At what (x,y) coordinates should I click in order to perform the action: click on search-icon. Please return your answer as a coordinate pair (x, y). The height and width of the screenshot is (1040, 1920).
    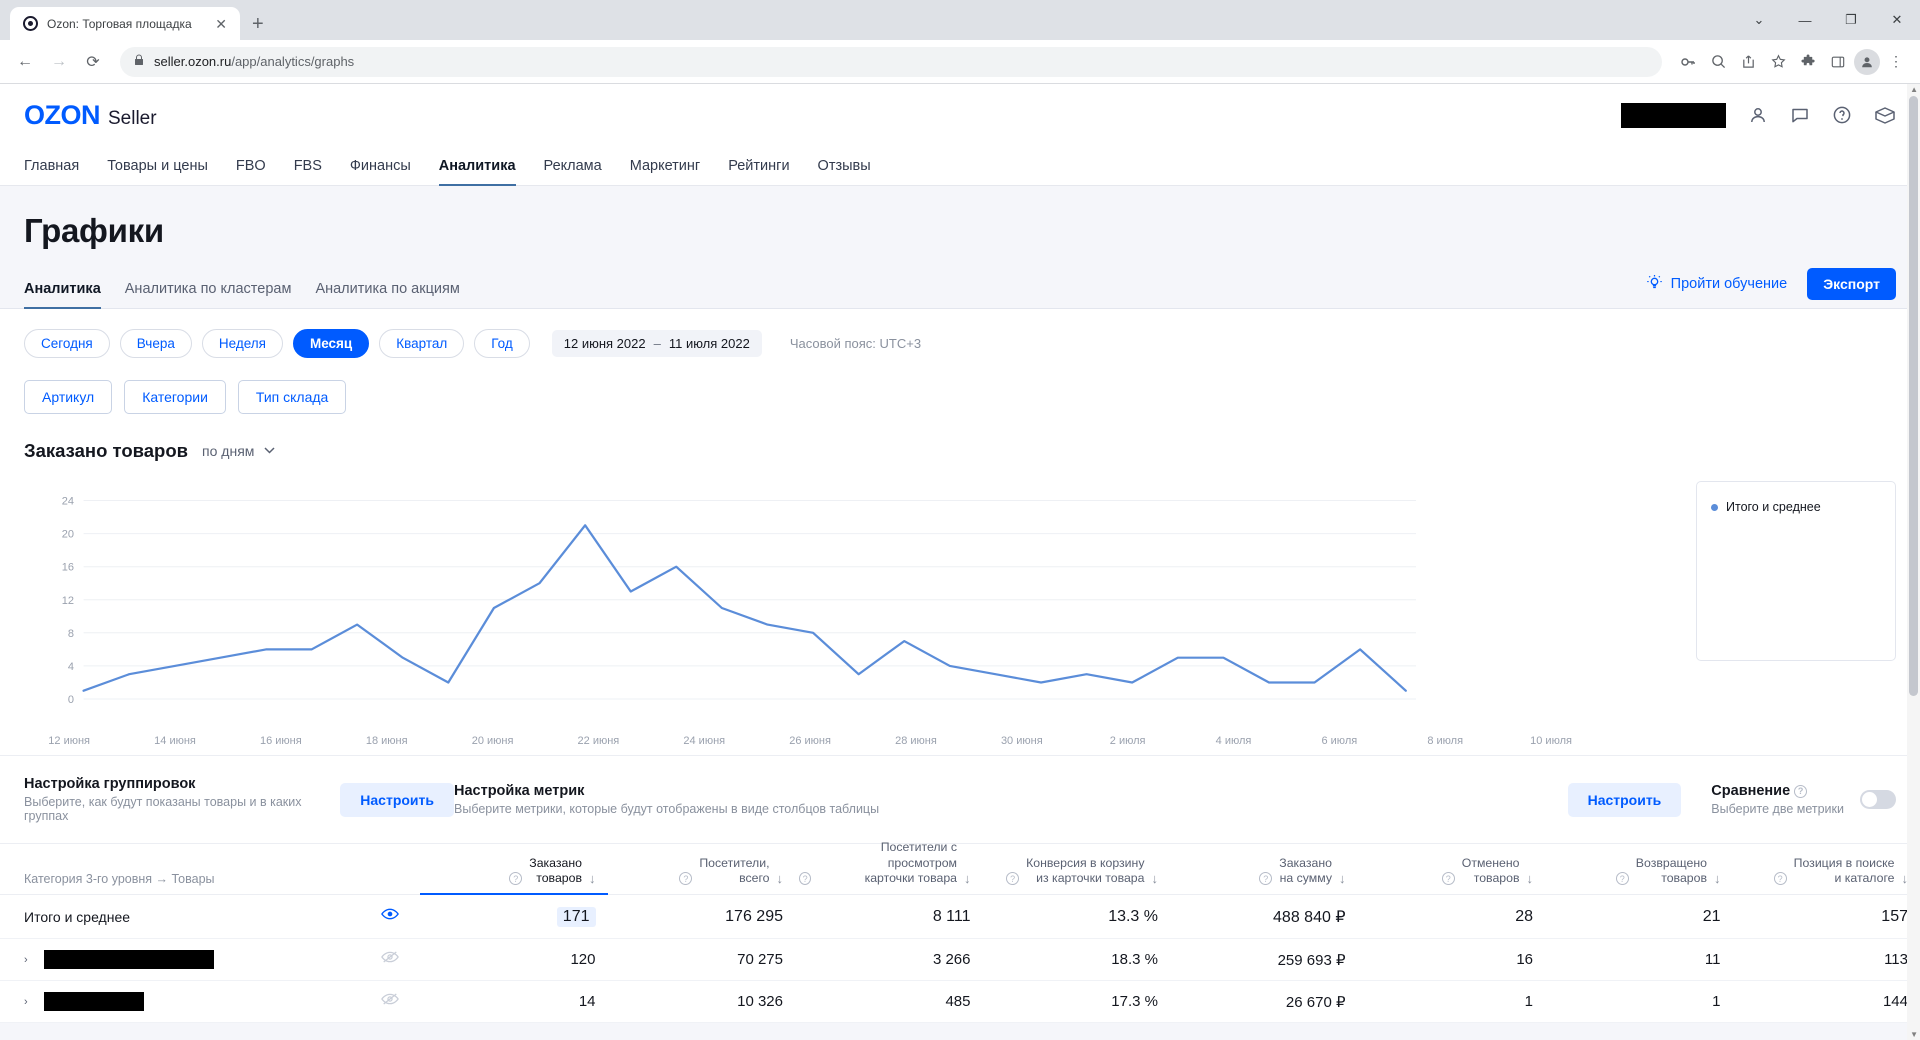
    Looking at the image, I should click on (1718, 62).